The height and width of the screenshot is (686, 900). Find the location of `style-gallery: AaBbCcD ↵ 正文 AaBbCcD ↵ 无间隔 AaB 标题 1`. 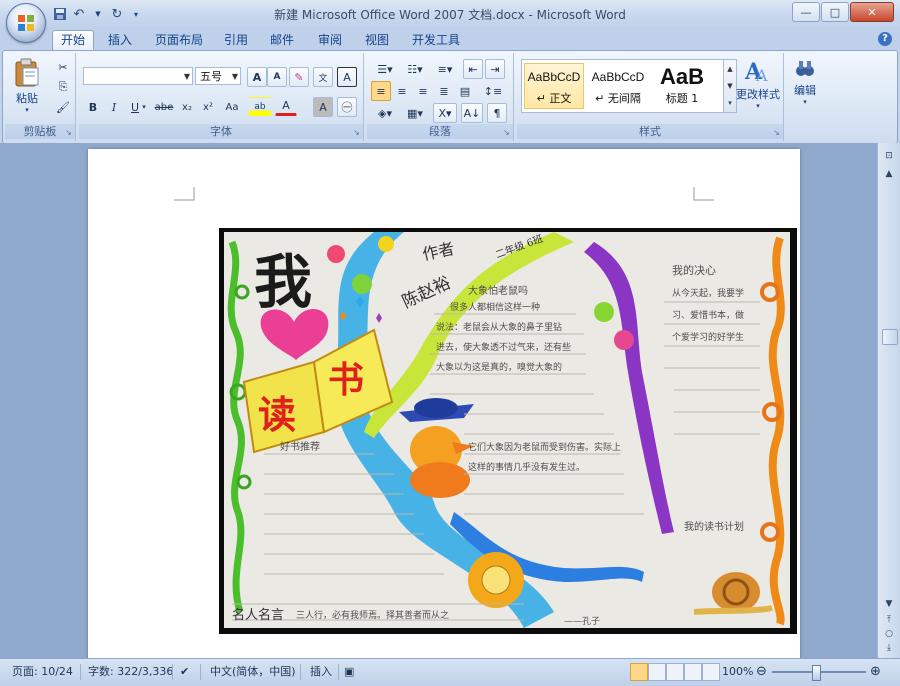

style-gallery: AaBbCcD ↵ 正文 AaBbCcD ↵ 无间隔 AaB 标题 1 is located at coordinates (624, 86).